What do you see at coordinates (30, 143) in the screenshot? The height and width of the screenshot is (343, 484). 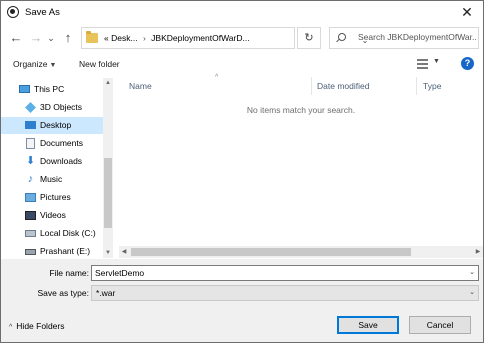 I see `documents-icon` at bounding box center [30, 143].